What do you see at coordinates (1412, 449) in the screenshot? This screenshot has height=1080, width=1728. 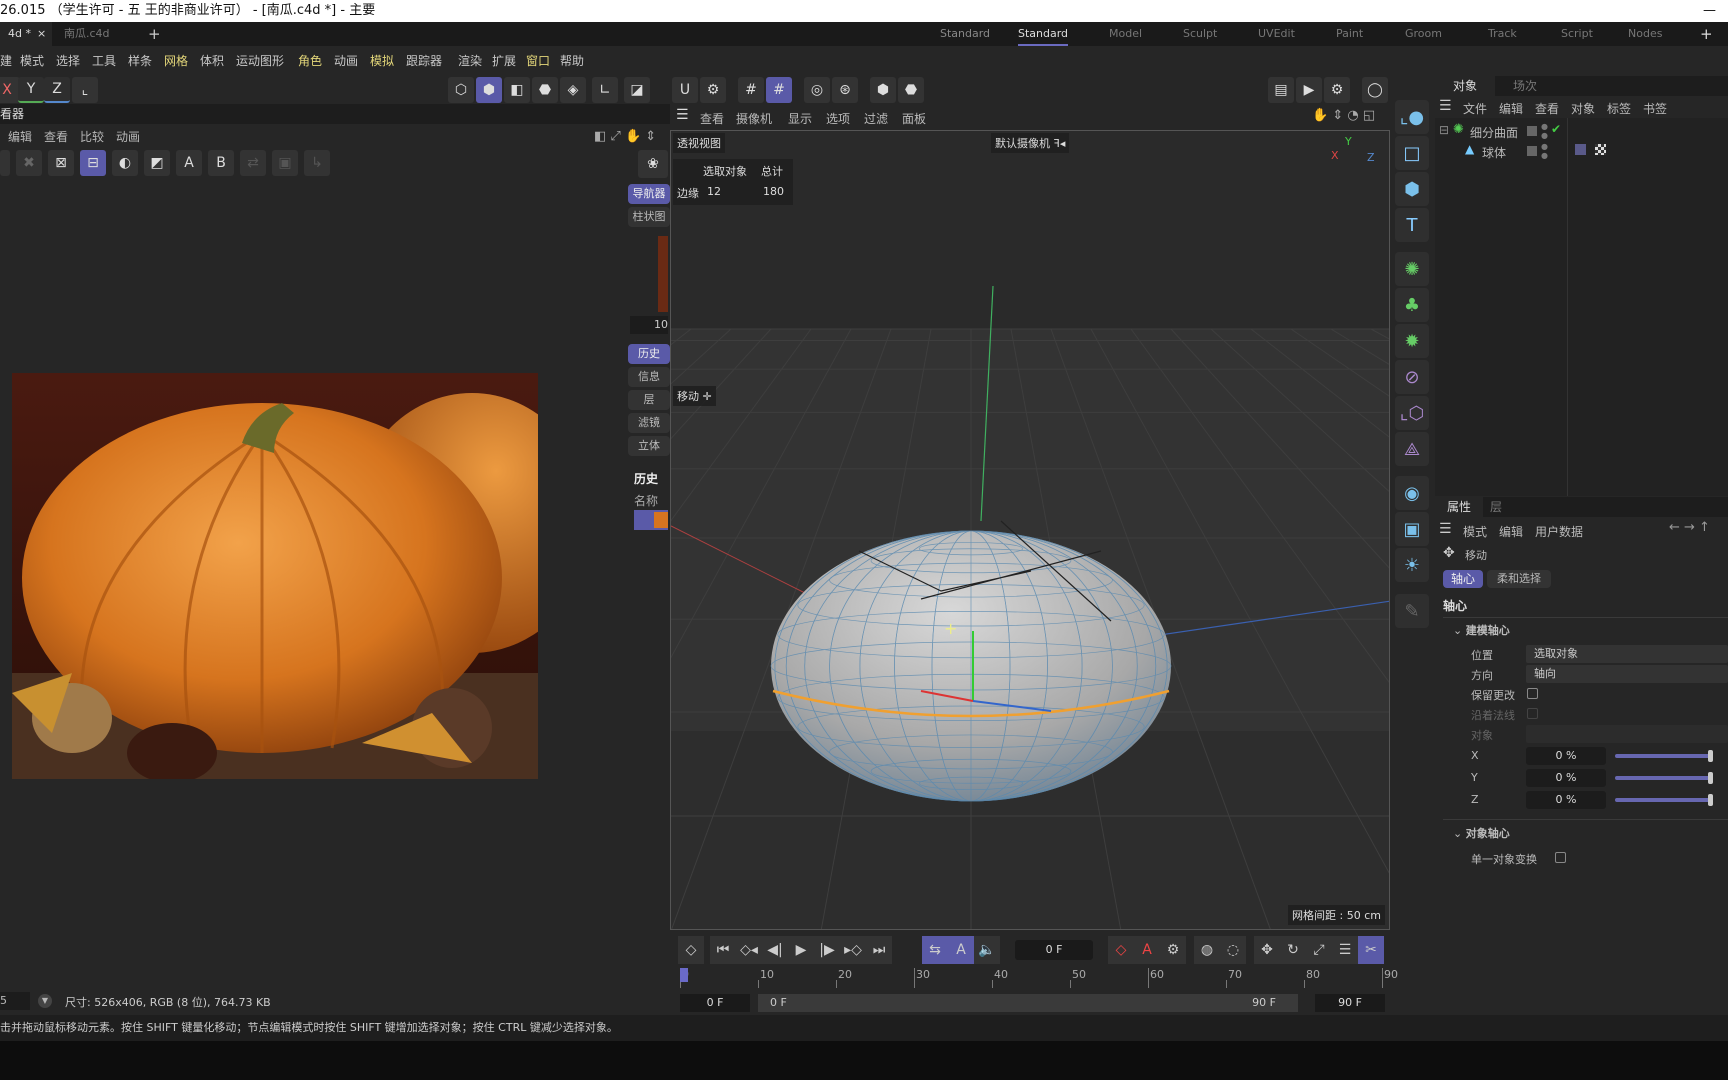 I see `volume-icon: ⟁` at bounding box center [1412, 449].